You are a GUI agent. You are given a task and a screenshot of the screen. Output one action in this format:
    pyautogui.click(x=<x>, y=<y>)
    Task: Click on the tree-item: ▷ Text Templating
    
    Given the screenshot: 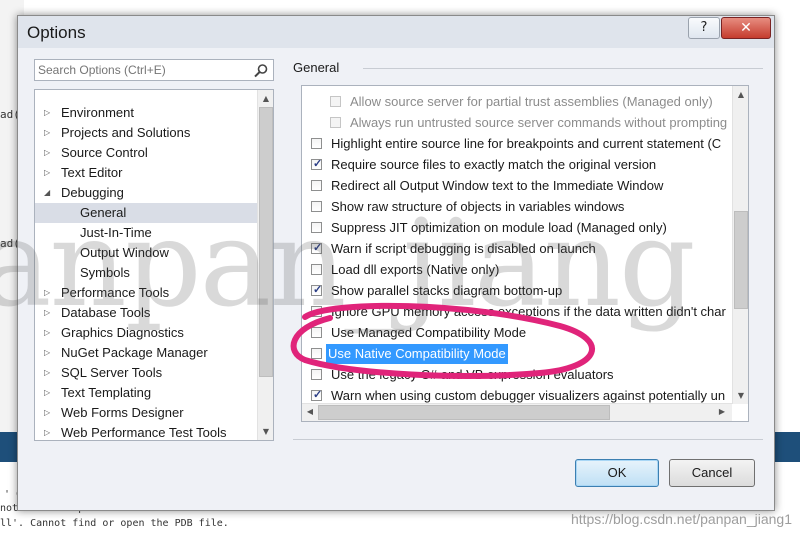 What is the action you would take?
    pyautogui.click(x=146, y=393)
    